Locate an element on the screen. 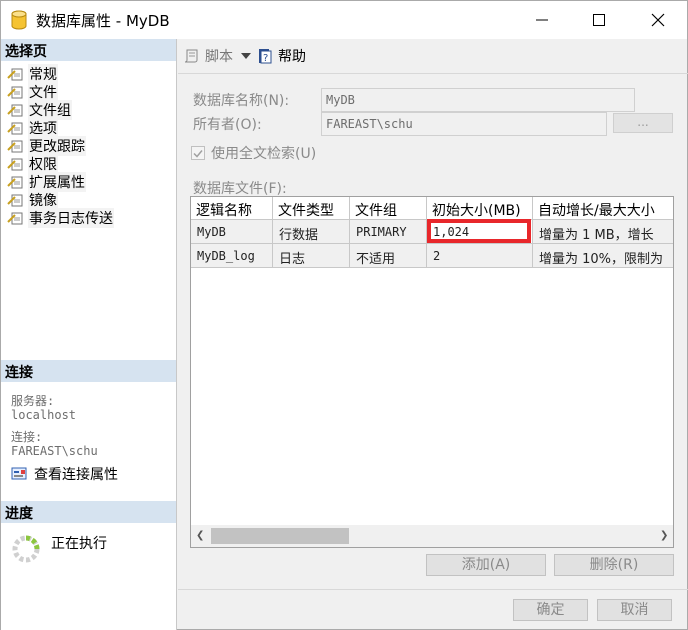 This screenshot has width=688, height=630. cell-autogrowth: 增量为 10%，限制为 is located at coordinates (603, 256).